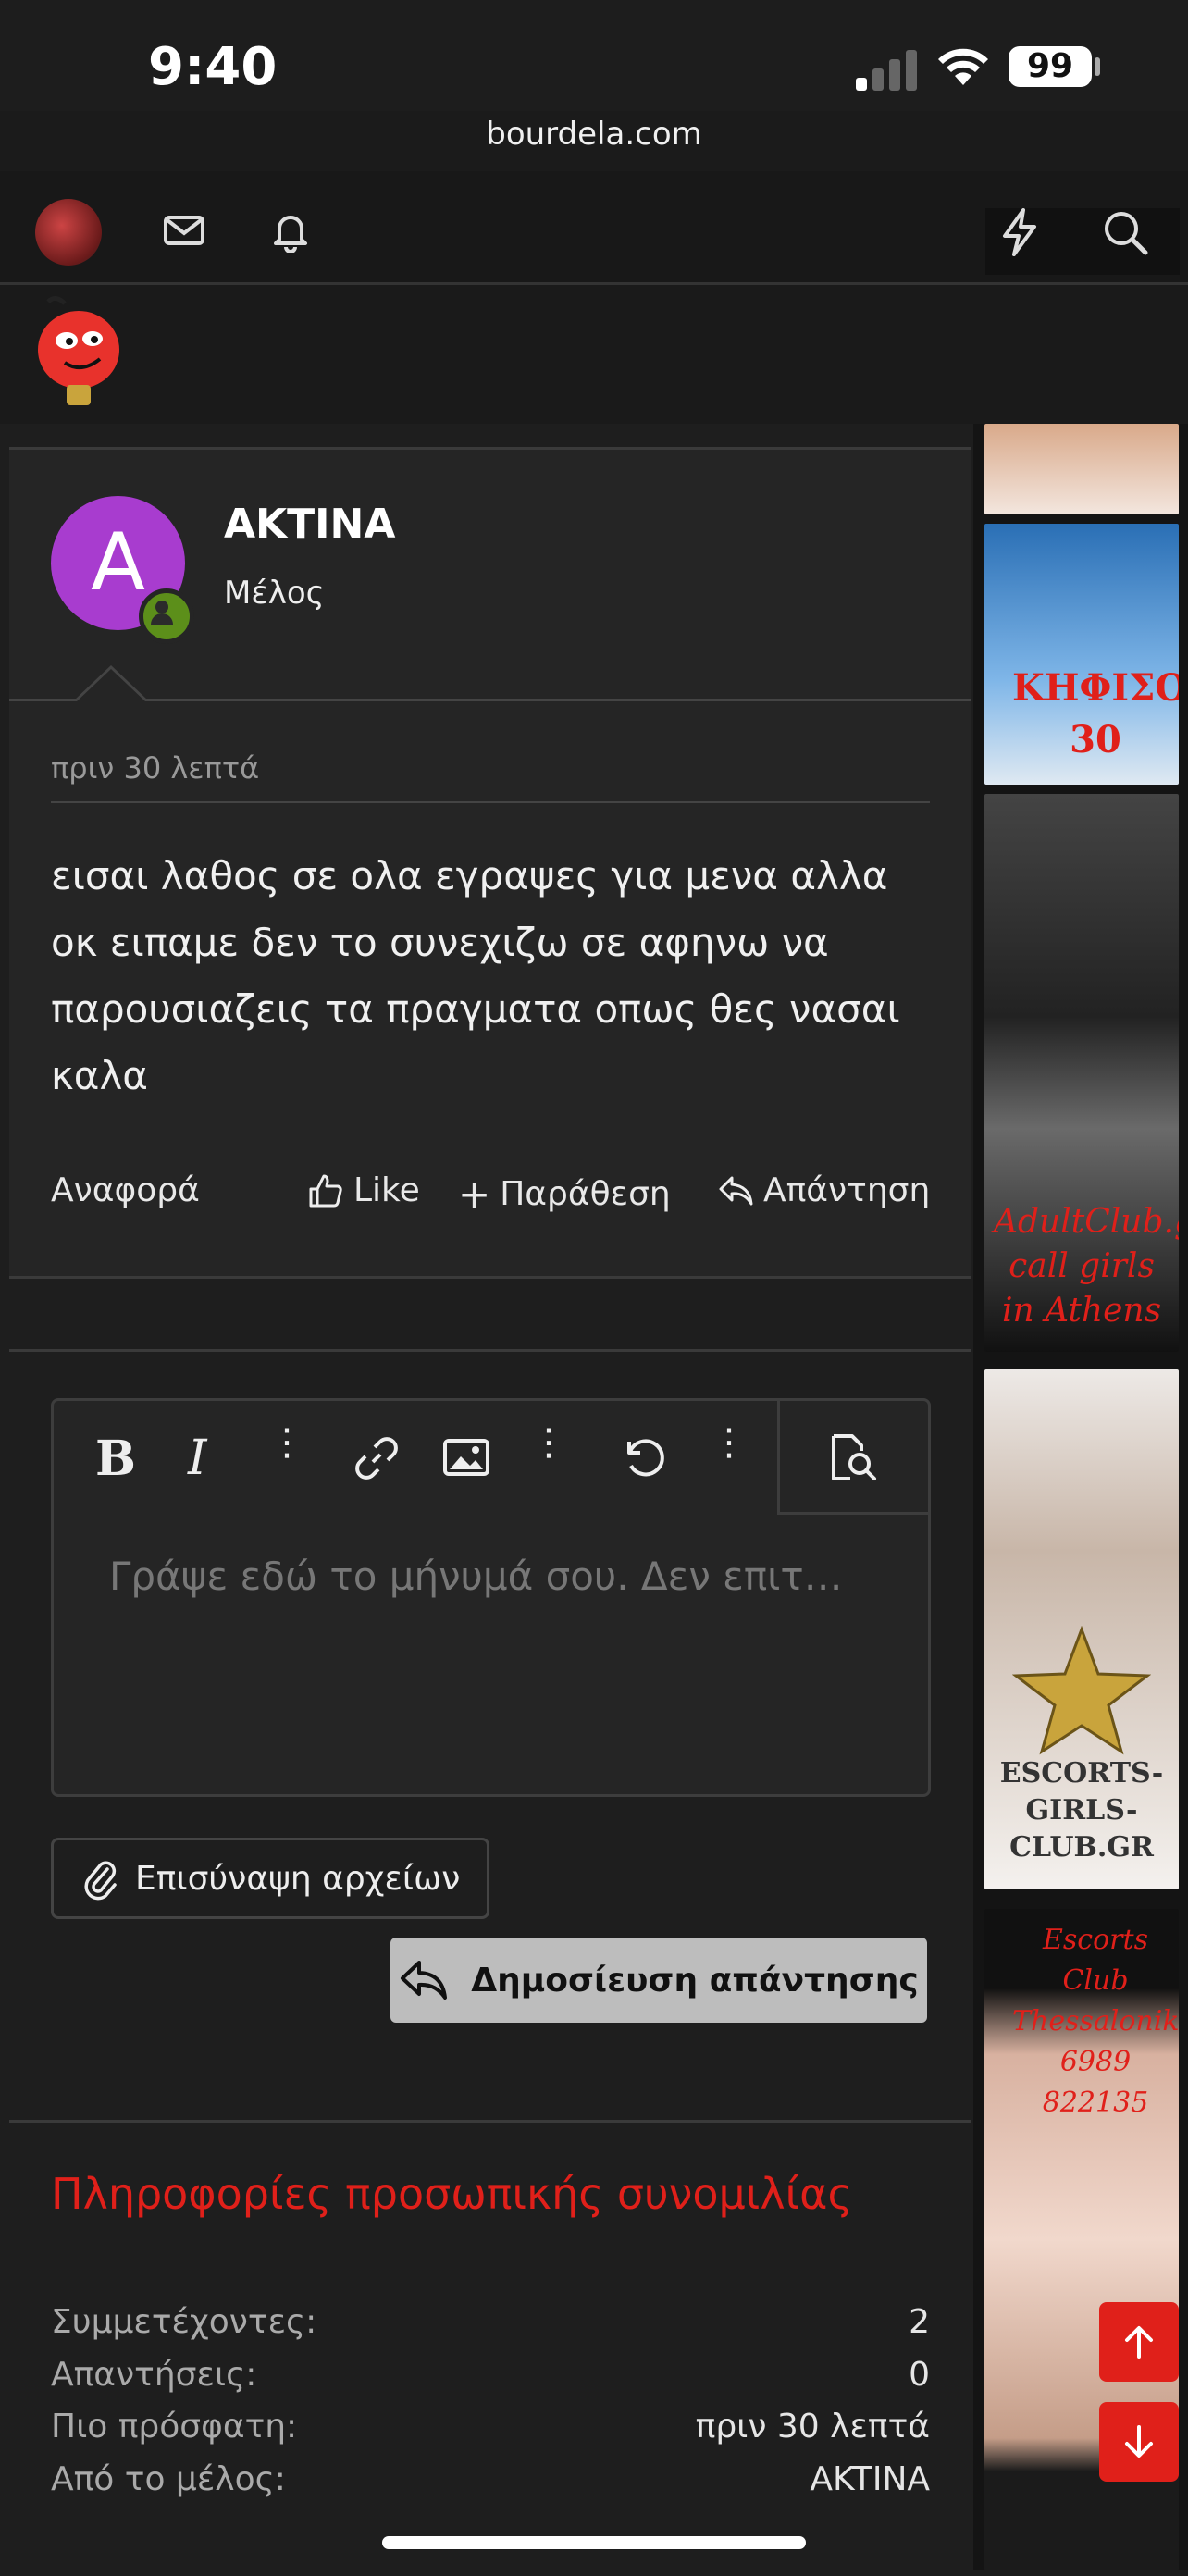 The width and height of the screenshot is (1188, 2576). What do you see at coordinates (594, 135) in the screenshot?
I see `url-bar: bourdela.com` at bounding box center [594, 135].